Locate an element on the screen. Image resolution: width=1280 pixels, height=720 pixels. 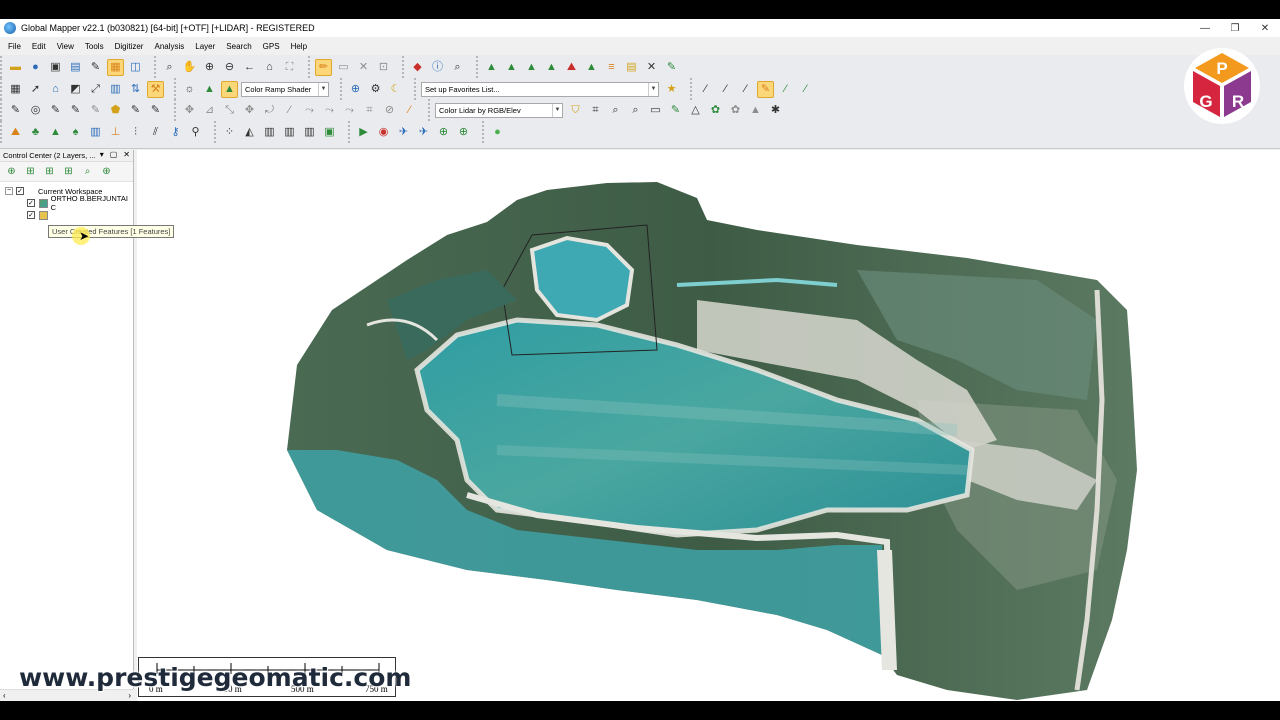
edit-line-2-icon: ✎ is located at coordinates (75, 110).